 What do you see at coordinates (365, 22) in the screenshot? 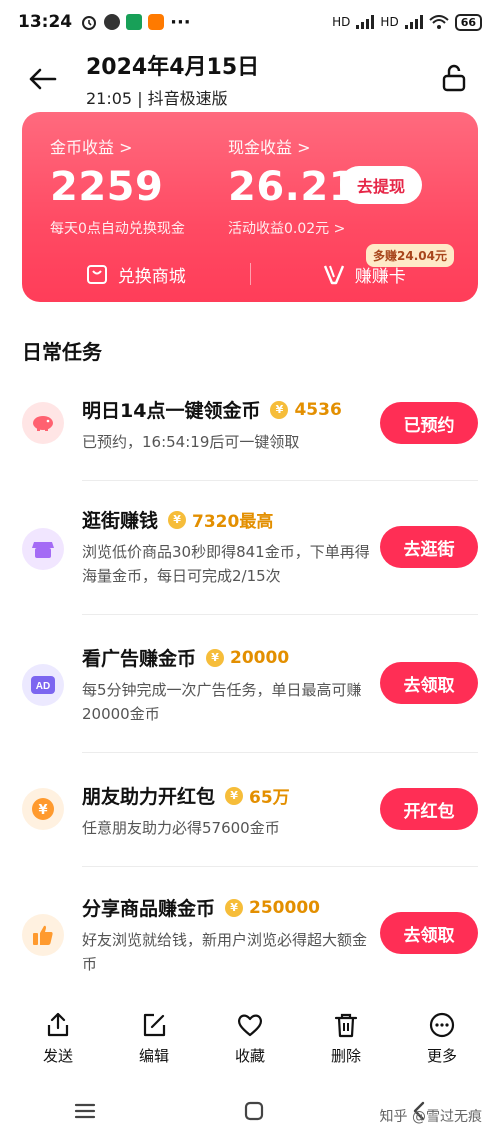
I see `signal-icon` at bounding box center [365, 22].